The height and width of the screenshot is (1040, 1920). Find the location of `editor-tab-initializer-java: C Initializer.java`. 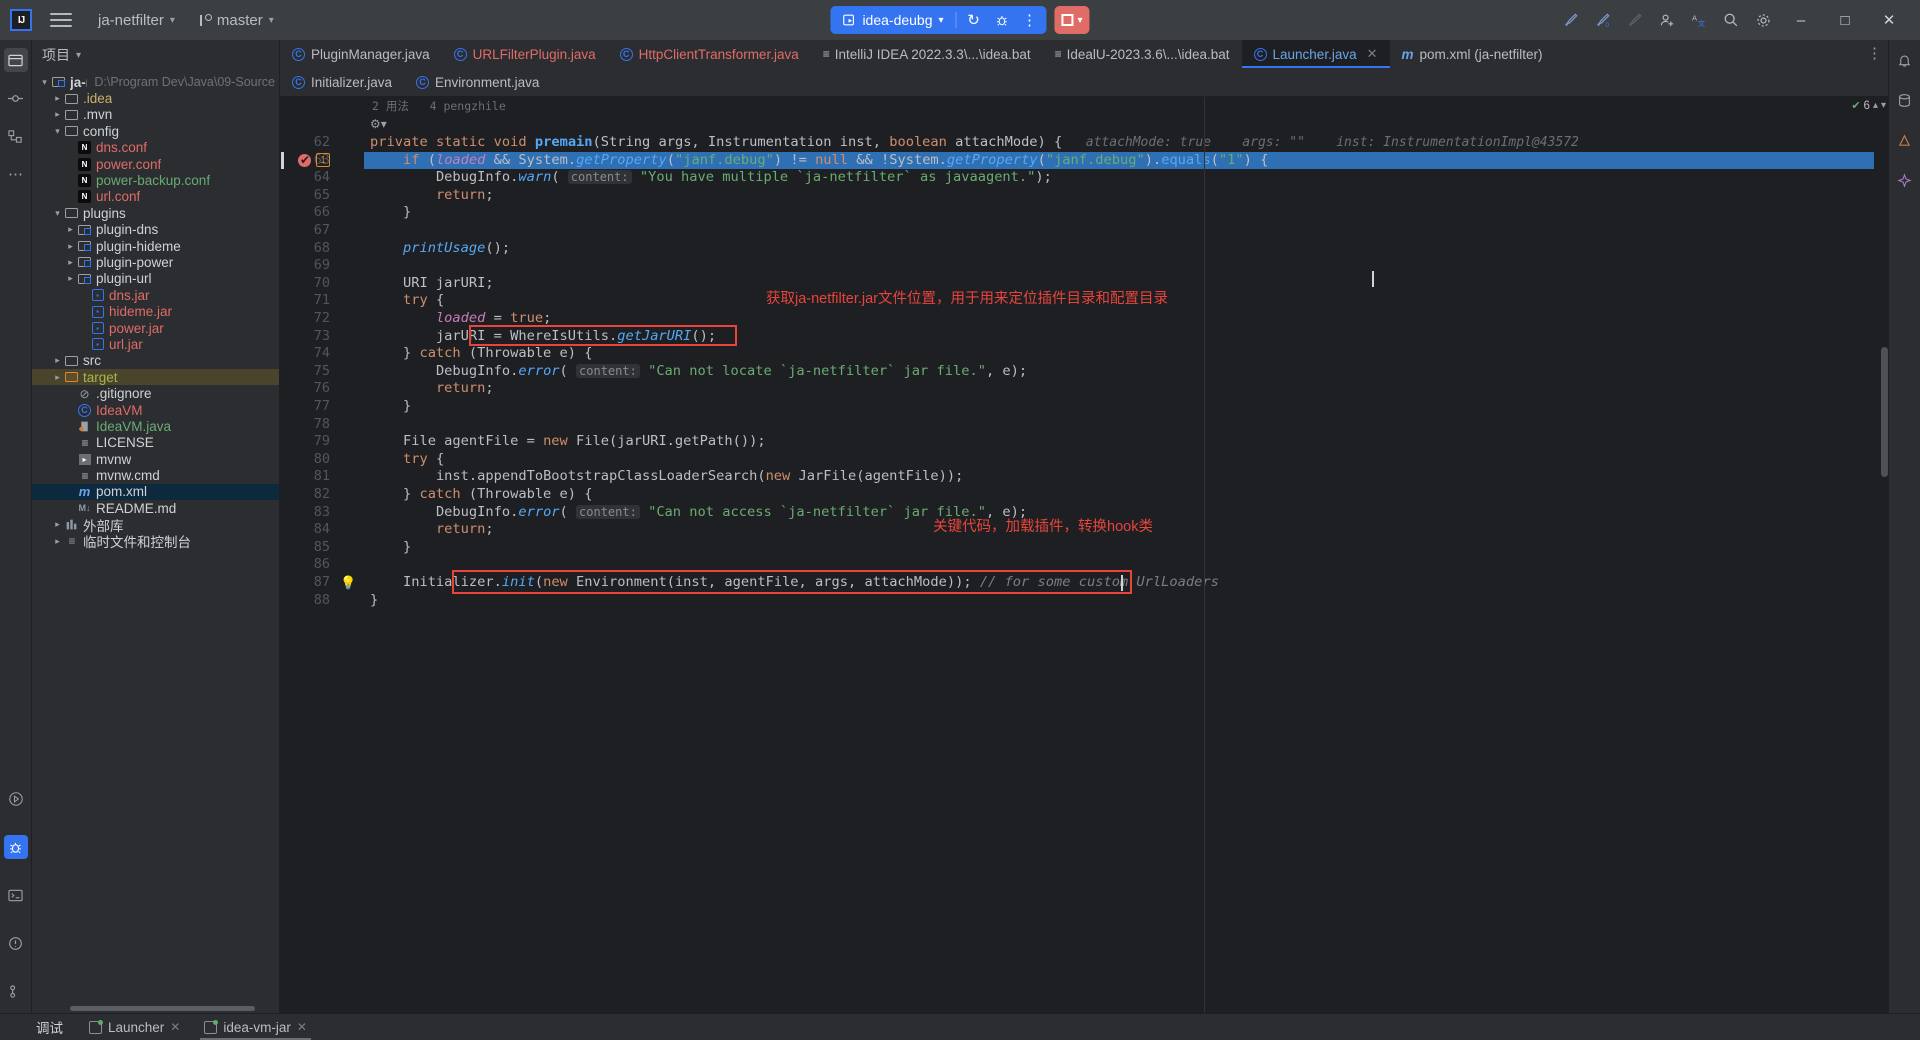

editor-tab-initializer-java: C Initializer.java is located at coordinates (342, 82).